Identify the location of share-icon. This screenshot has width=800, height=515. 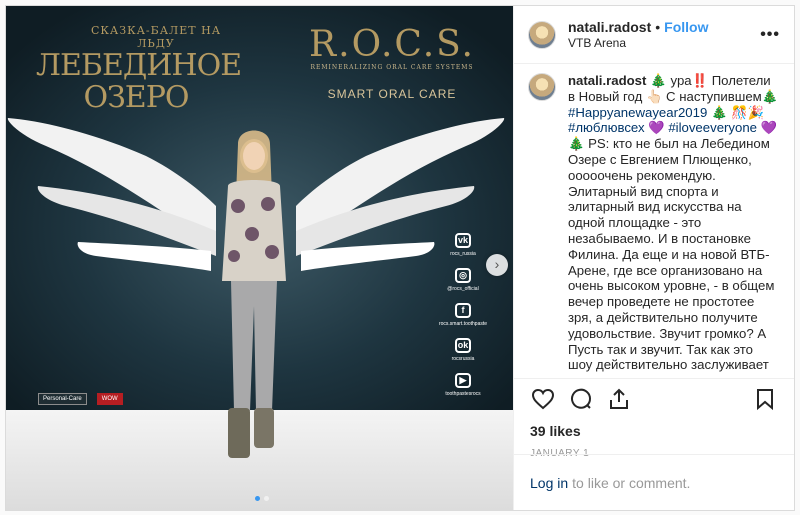
(619, 399).